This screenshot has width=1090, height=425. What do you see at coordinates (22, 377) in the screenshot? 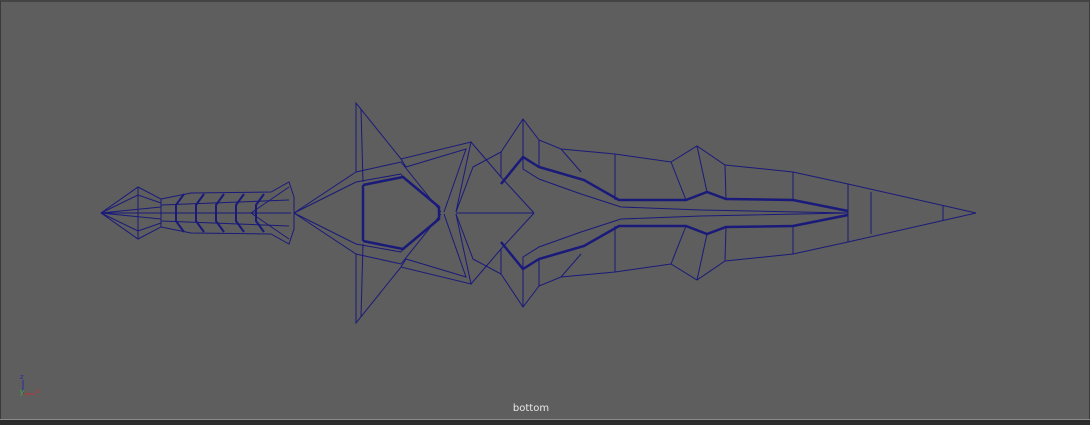
I see `axis-z-label: z` at bounding box center [22, 377].